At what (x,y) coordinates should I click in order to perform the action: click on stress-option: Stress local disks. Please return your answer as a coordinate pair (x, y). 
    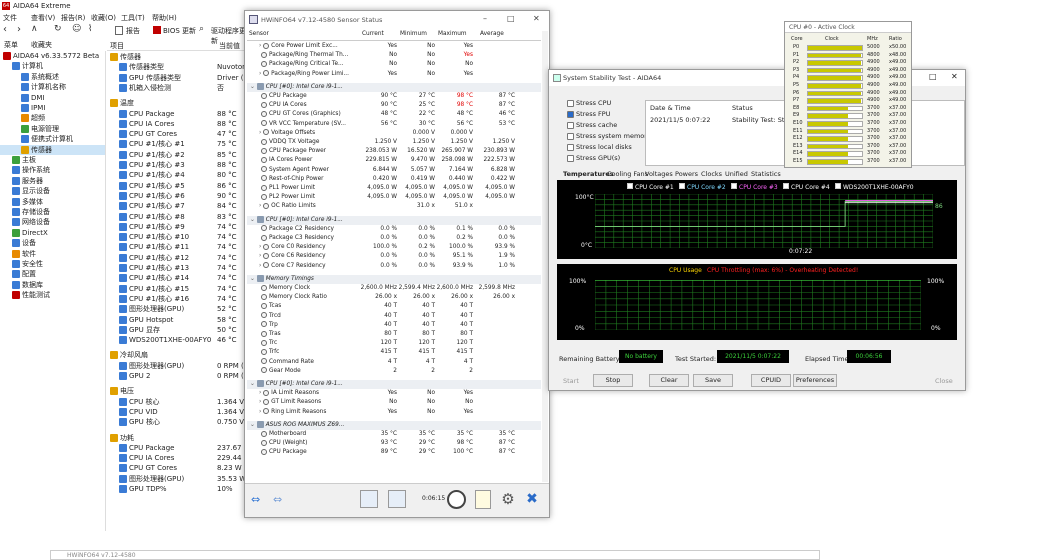
    Looking at the image, I should click on (607, 147).